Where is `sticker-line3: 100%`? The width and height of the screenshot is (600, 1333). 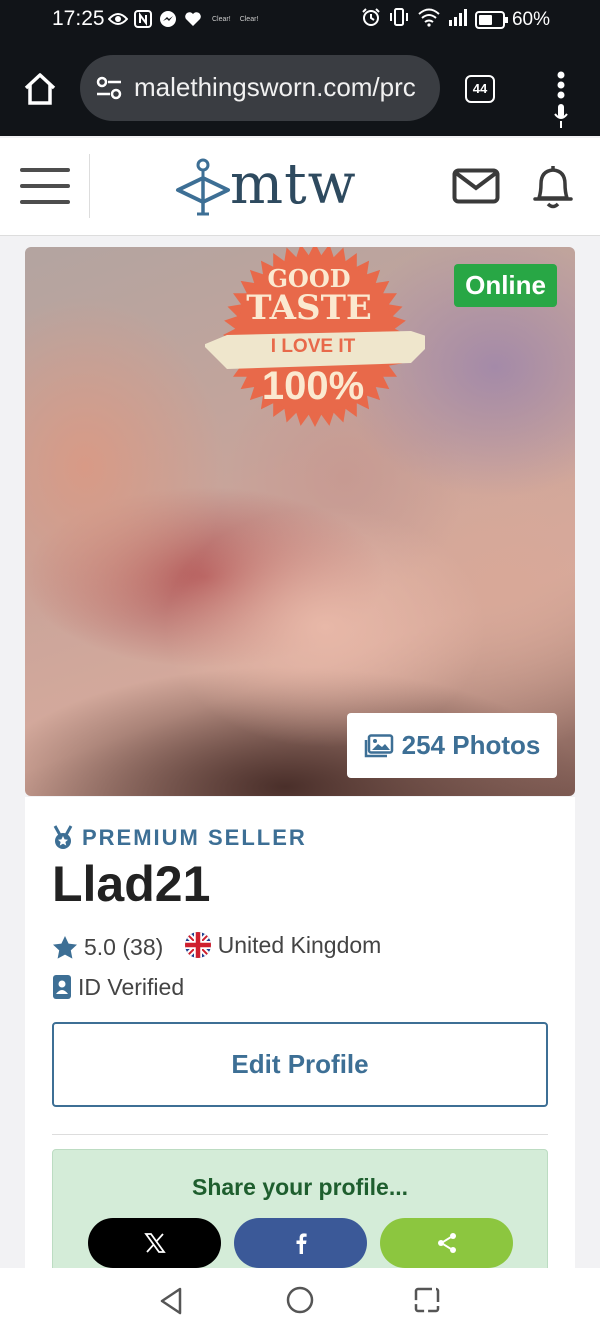 sticker-line3: 100% is located at coordinates (313, 386).